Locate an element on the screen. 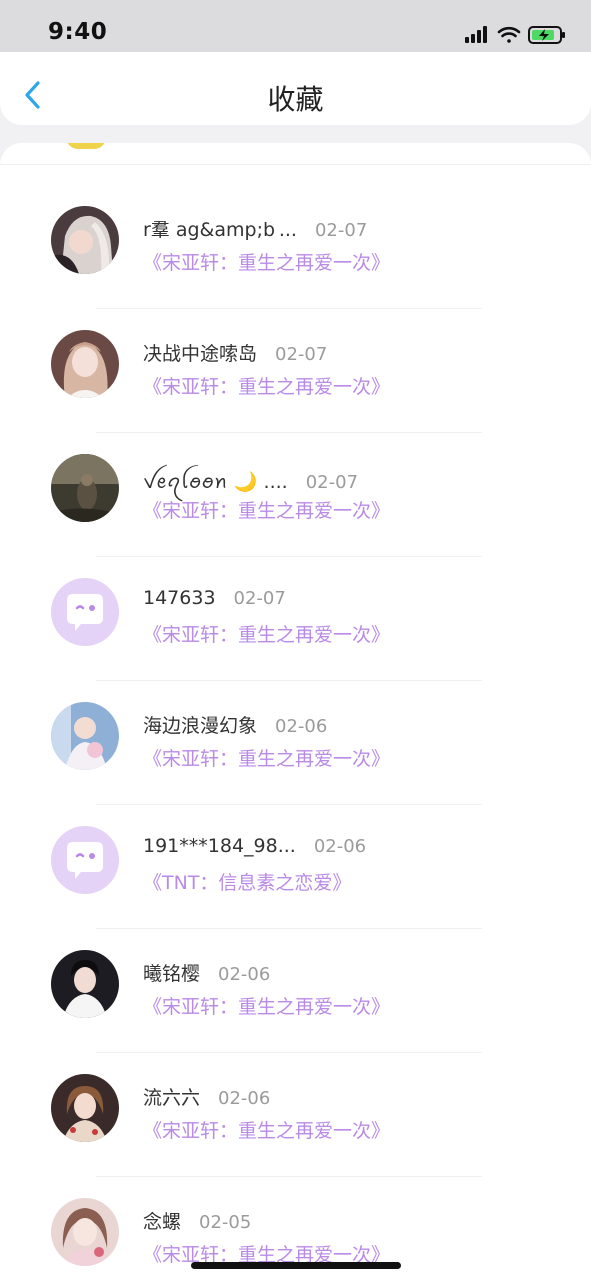 Image resolution: width=591 pixels, height=1280 pixels. favorite-name: r羣 ag&amp;b ... 02-07 is located at coordinates (255, 228).